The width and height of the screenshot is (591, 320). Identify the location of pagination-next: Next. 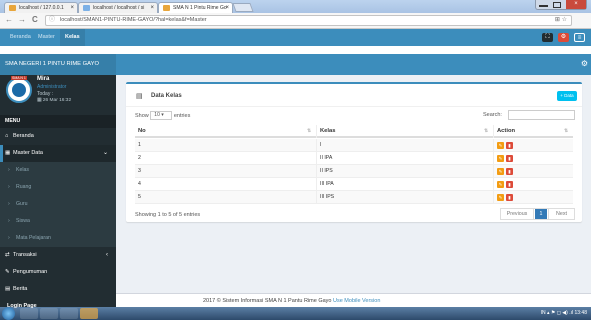
(561, 214).